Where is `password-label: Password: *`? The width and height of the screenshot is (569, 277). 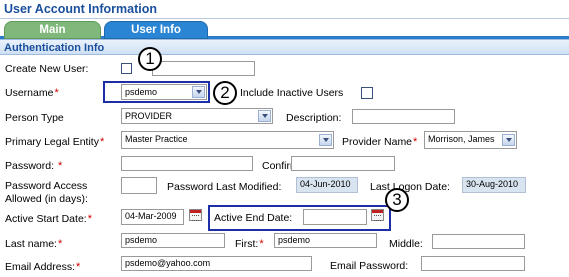 password-label: Password: * is located at coordinates (33, 166).